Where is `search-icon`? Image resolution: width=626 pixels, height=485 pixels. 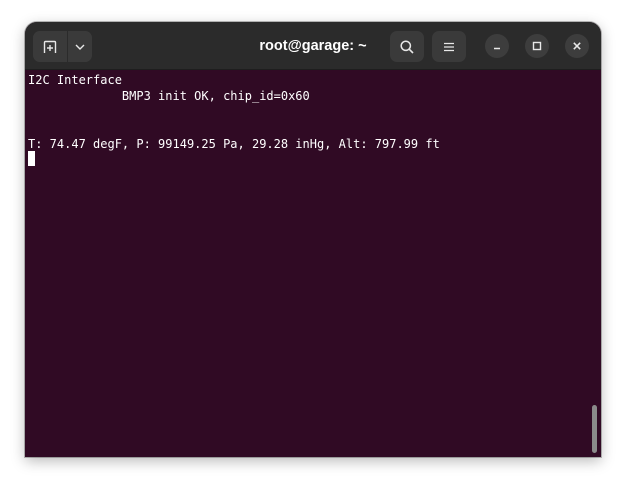 search-icon is located at coordinates (407, 47).